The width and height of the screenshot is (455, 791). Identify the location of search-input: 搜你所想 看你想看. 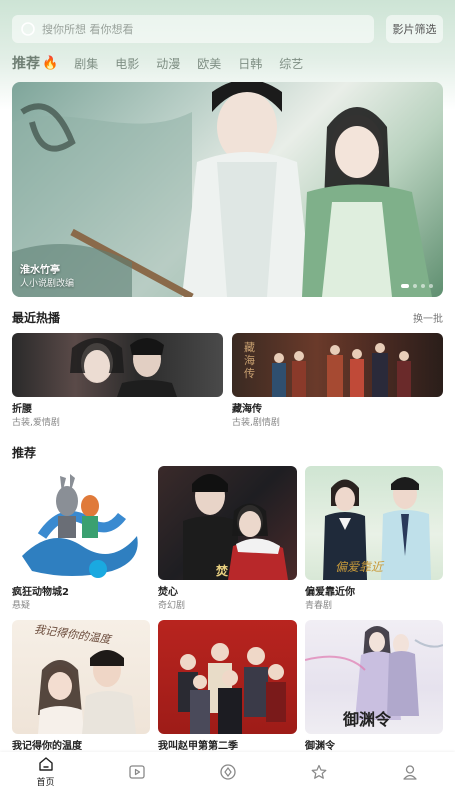
(193, 29).